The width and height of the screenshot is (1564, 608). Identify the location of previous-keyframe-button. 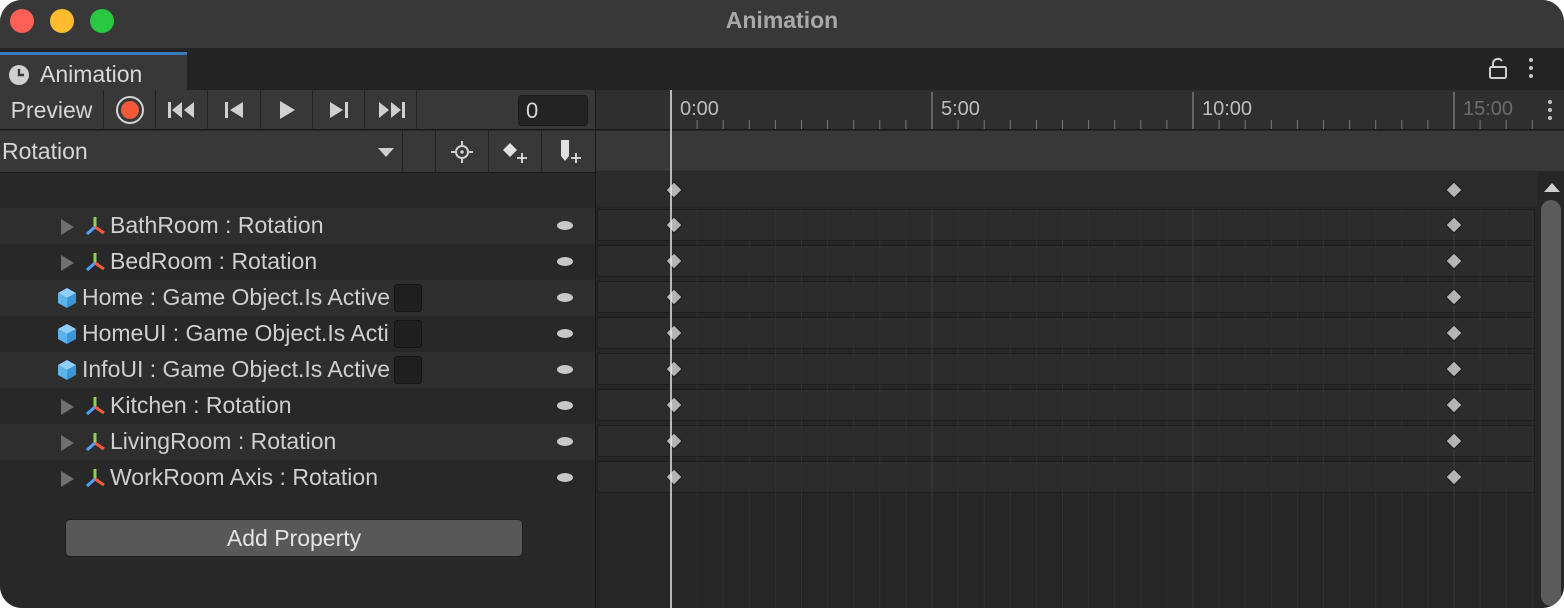
(234, 110).